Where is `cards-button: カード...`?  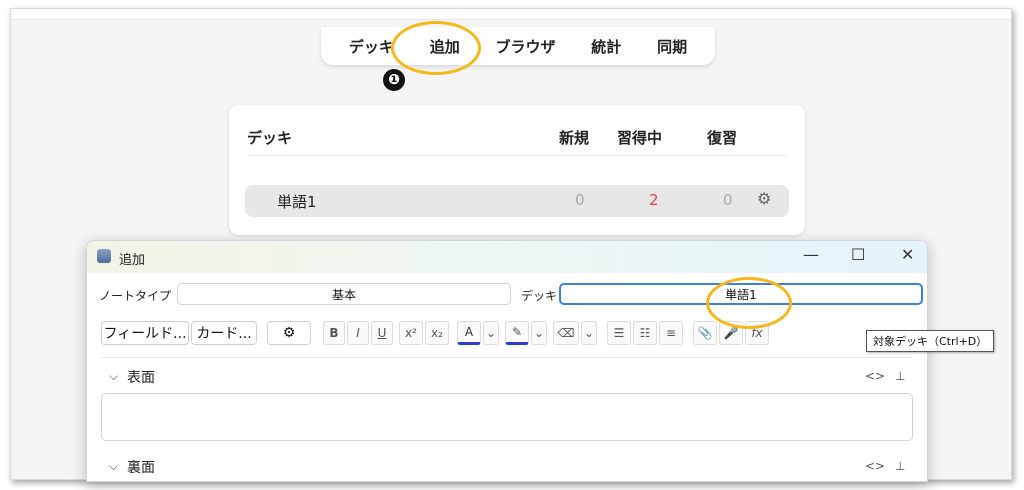 cards-button: カード... is located at coordinates (224, 333).